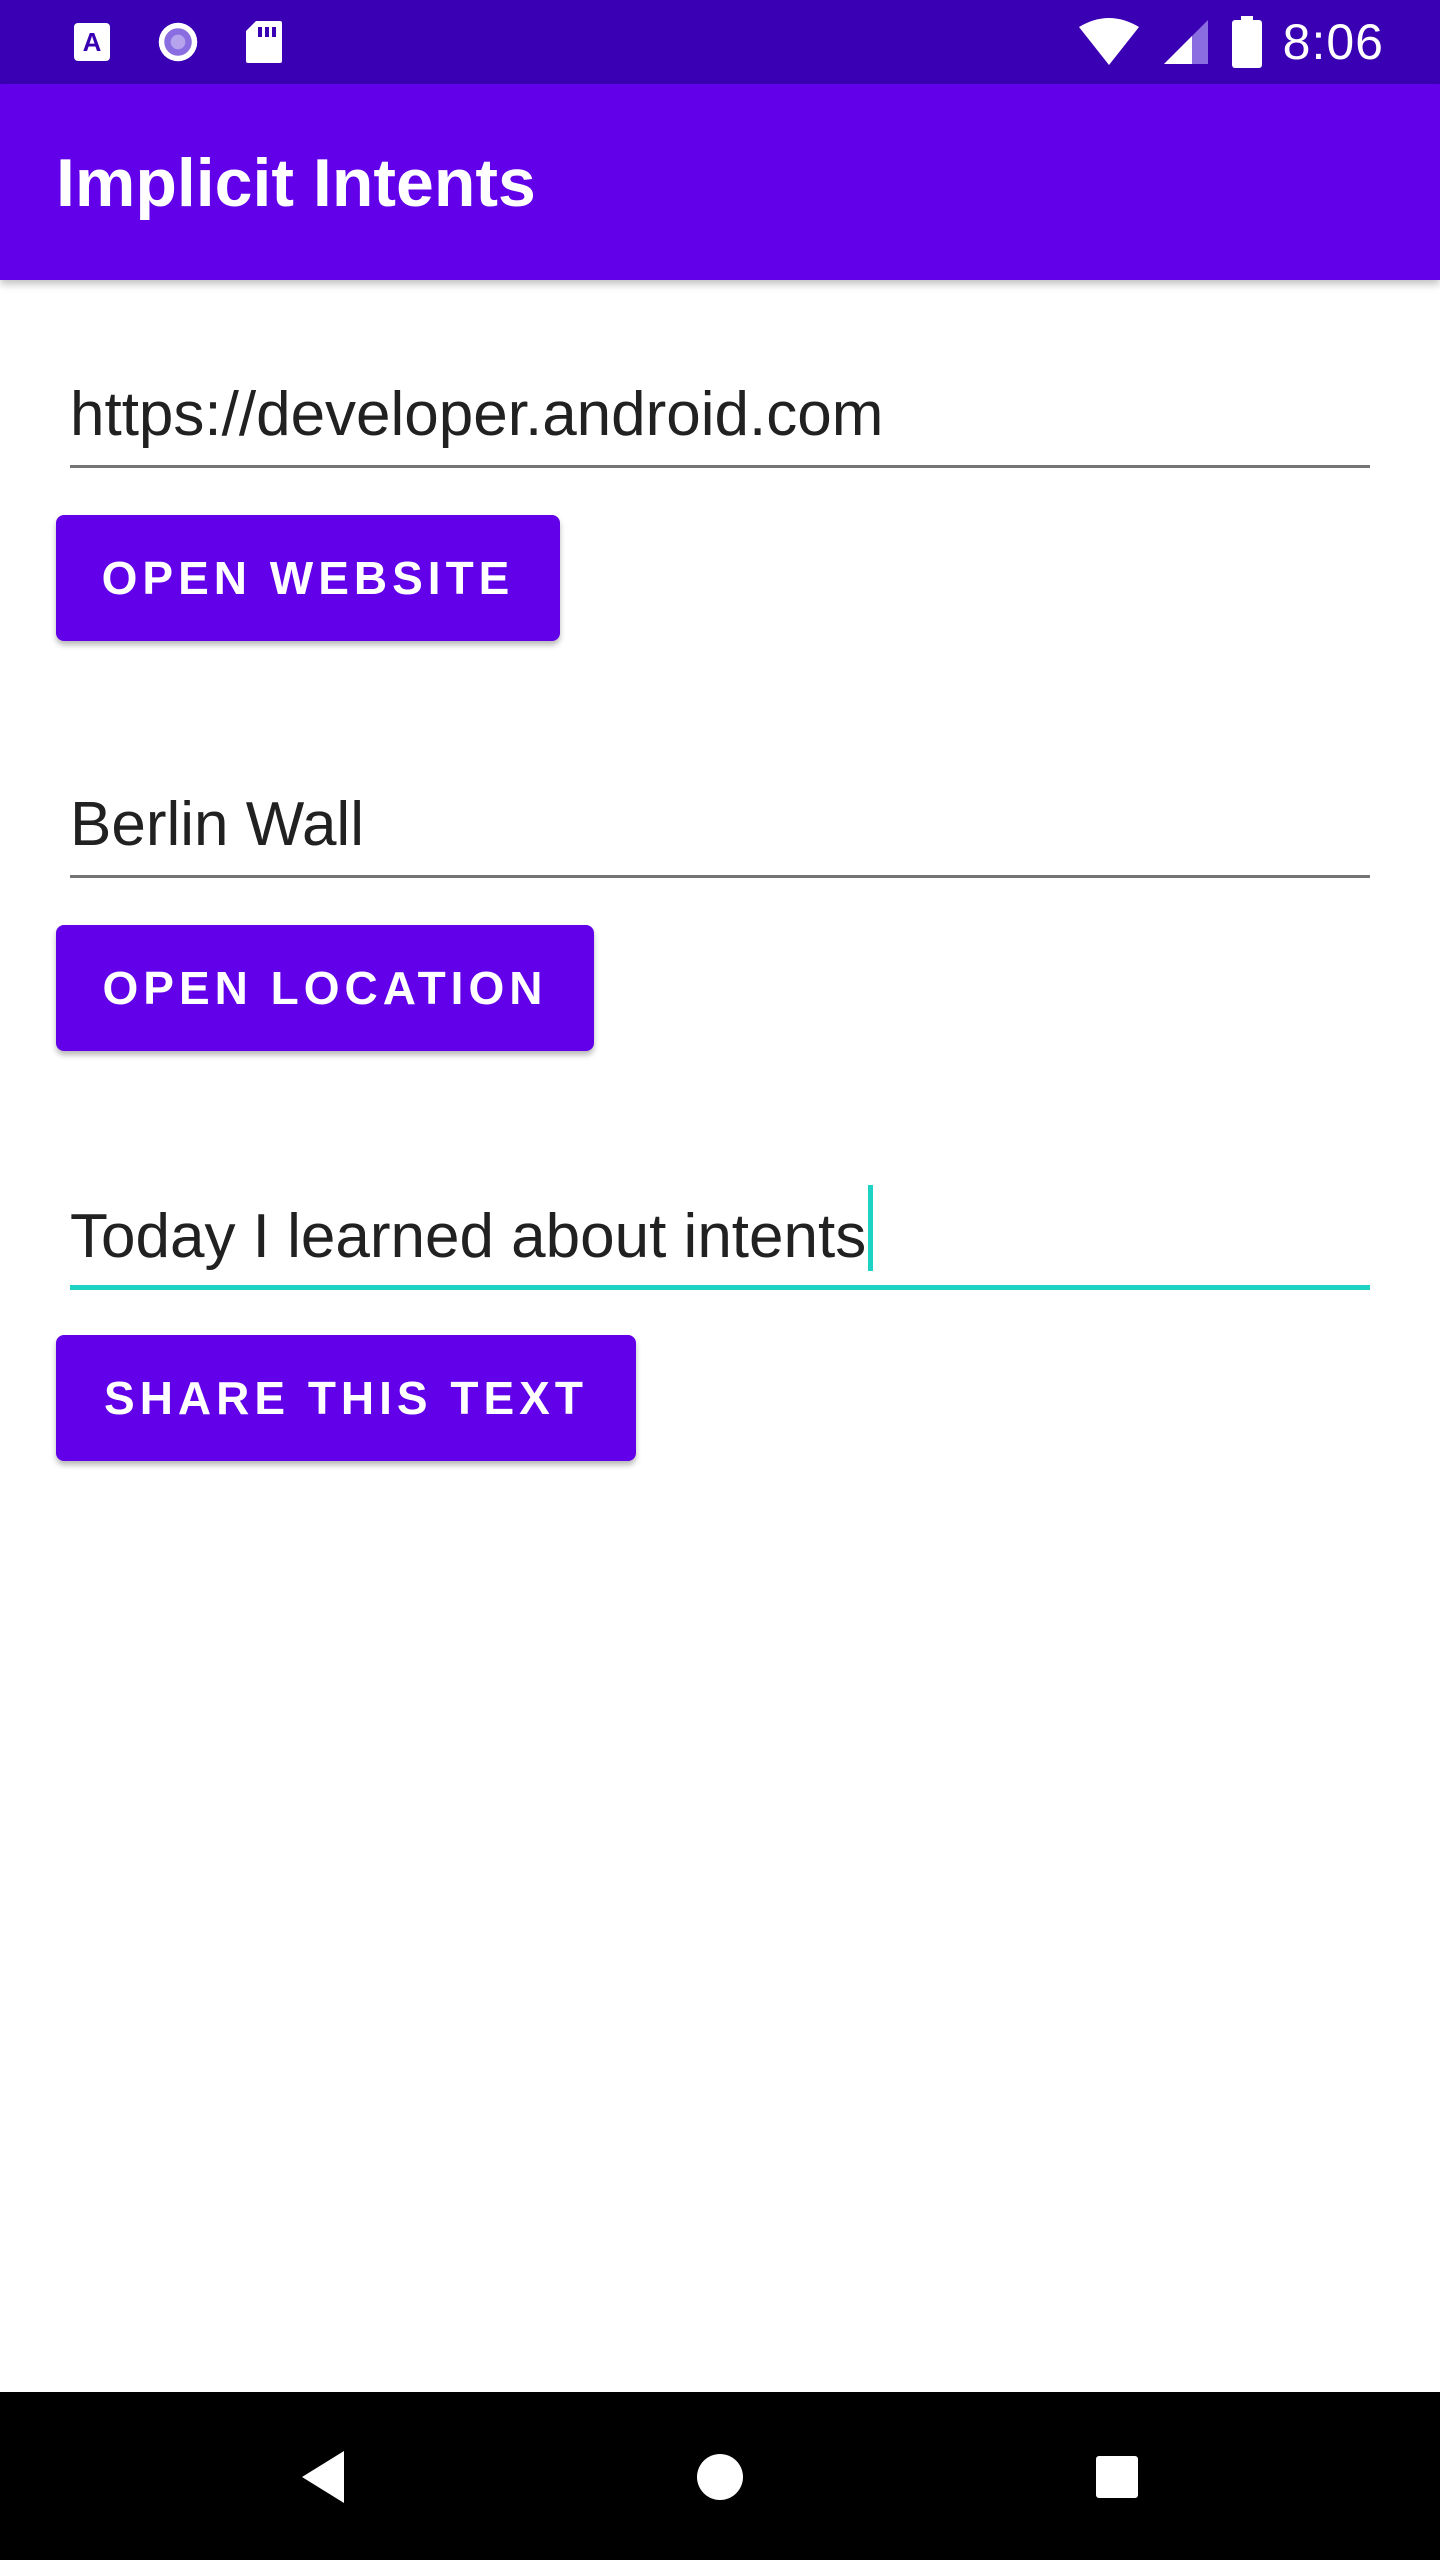 The width and height of the screenshot is (1440, 2560). What do you see at coordinates (264, 42) in the screenshot?
I see `sd-card-icon` at bounding box center [264, 42].